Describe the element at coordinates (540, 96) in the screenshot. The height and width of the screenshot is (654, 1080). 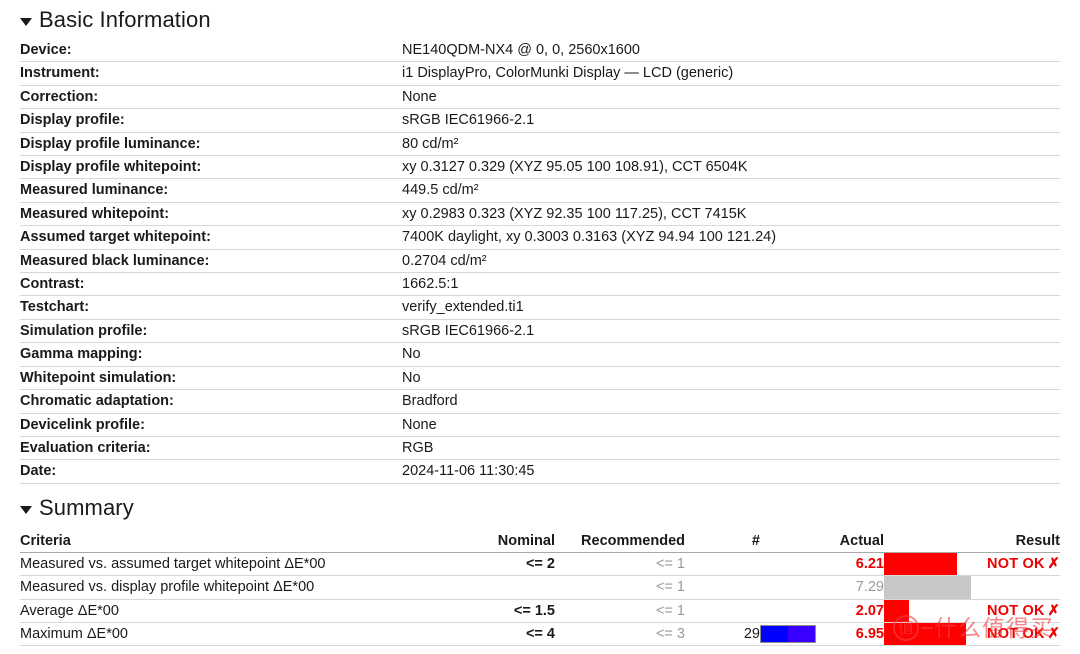
I see `table-row: Correction: None` at that location.